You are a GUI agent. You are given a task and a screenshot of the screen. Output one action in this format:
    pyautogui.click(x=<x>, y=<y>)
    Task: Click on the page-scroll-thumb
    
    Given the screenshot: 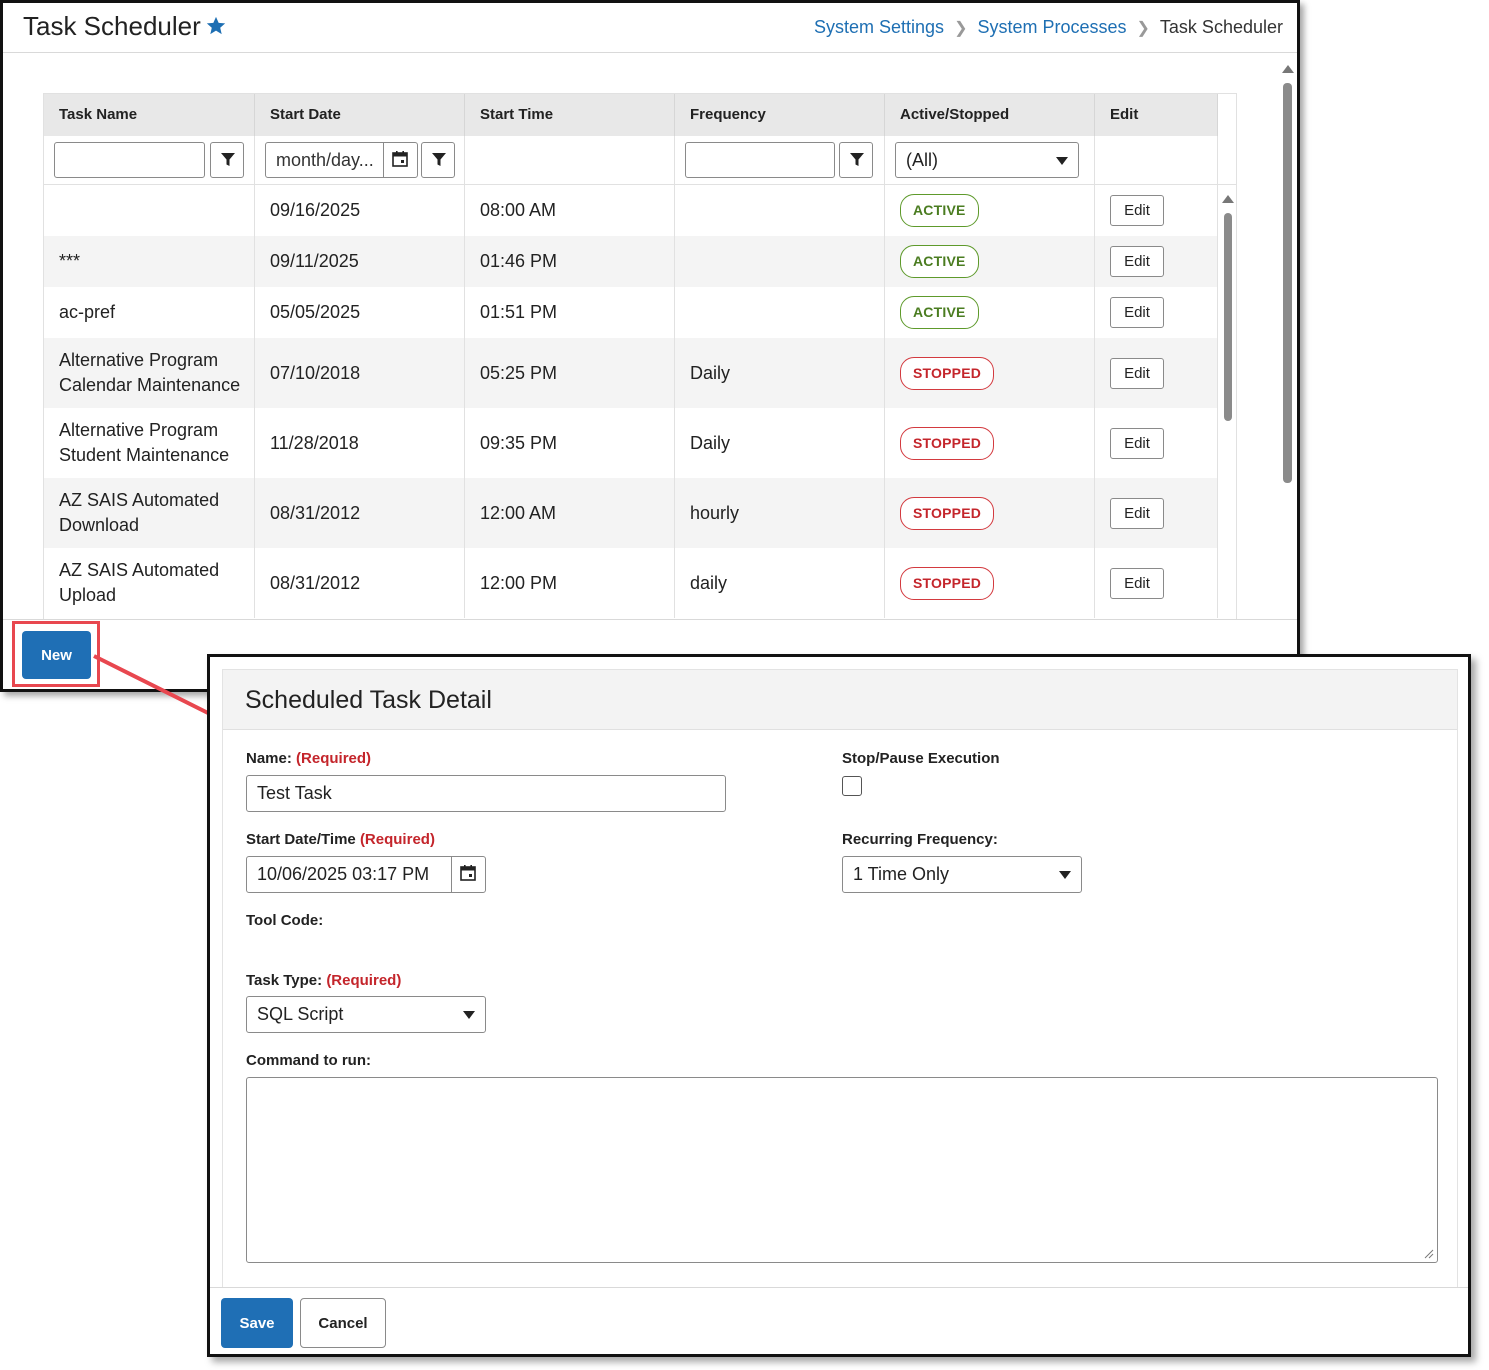 What is the action you would take?
    pyautogui.click(x=1287, y=283)
    